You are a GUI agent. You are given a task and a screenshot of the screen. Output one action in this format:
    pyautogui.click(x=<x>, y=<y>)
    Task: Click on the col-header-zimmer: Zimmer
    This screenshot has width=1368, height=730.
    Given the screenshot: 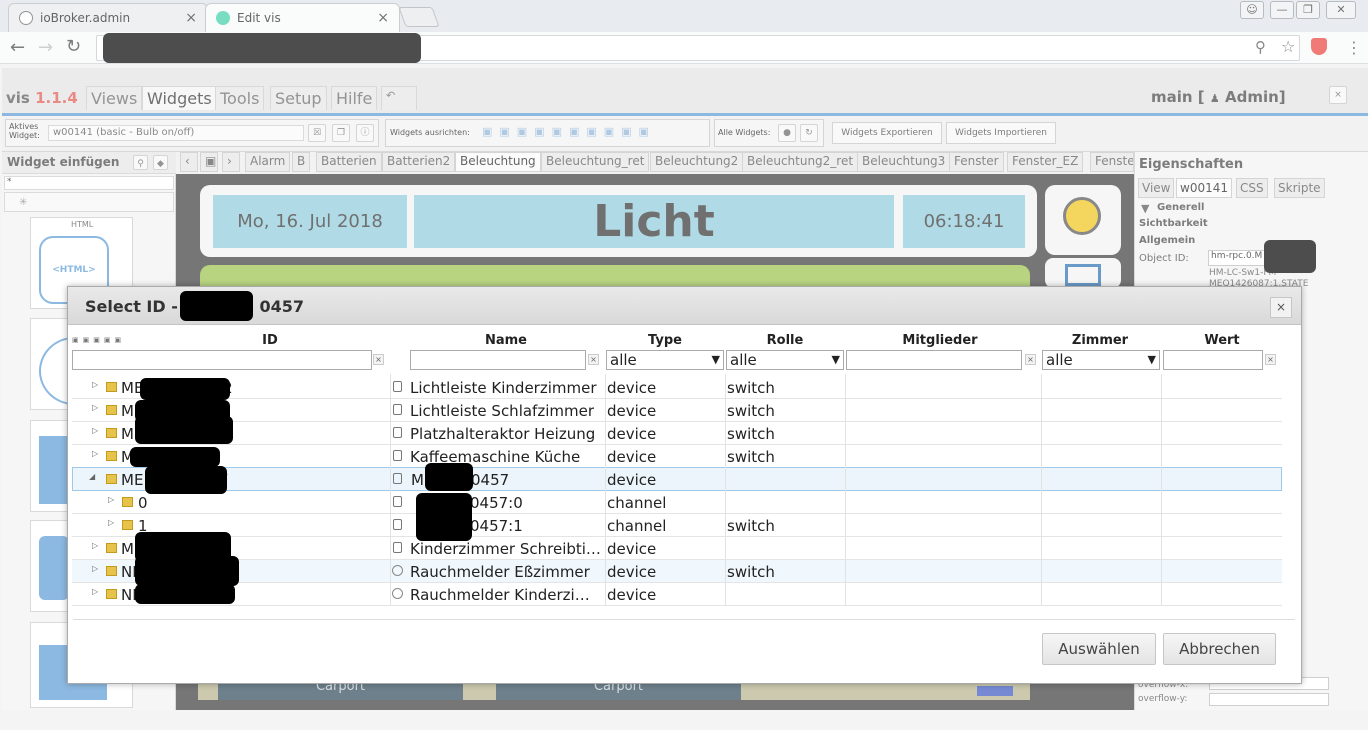 What is the action you would take?
    pyautogui.click(x=1100, y=340)
    